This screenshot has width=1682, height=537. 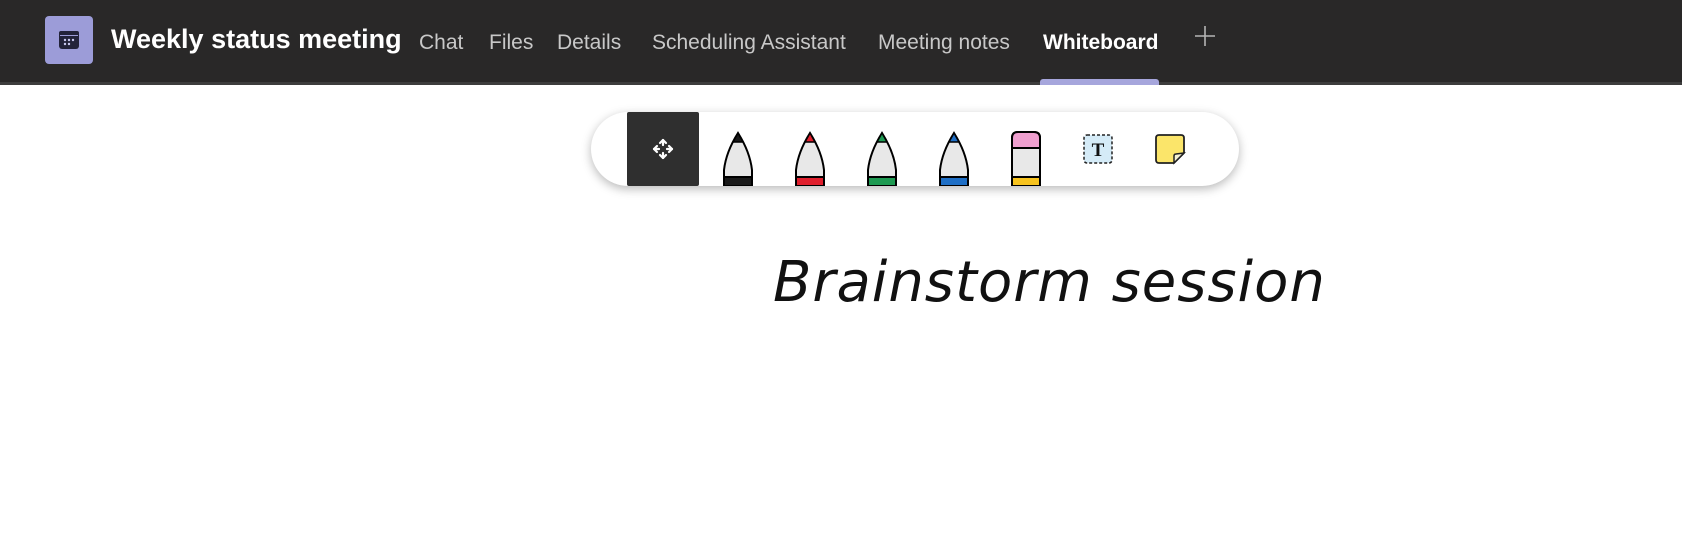 I want to click on move-arrows-icon, so click(x=663, y=149).